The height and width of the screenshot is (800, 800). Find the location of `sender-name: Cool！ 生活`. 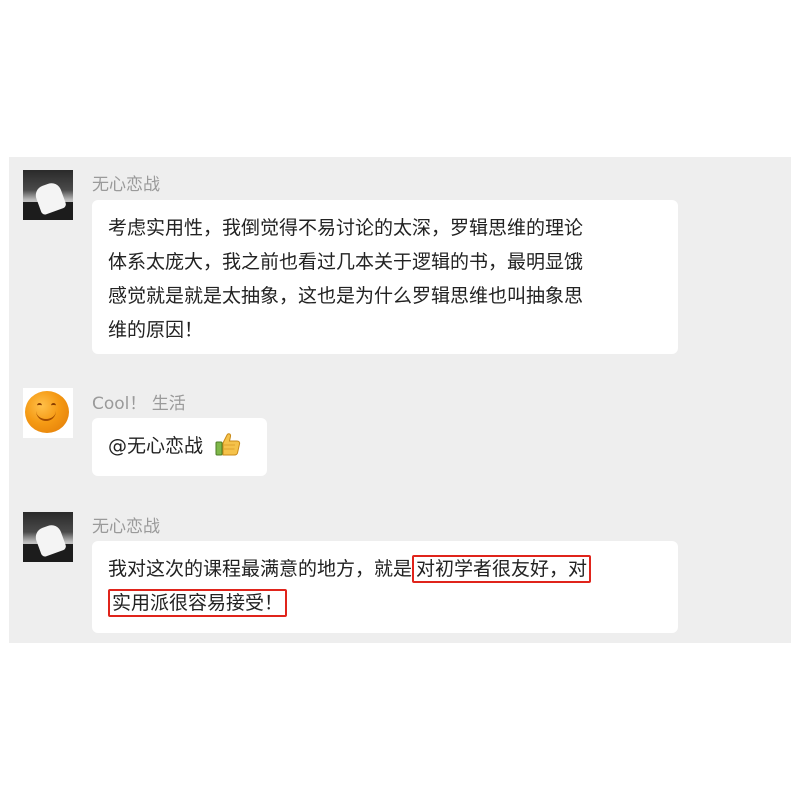

sender-name: Cool！ 生活 is located at coordinates (139, 404).